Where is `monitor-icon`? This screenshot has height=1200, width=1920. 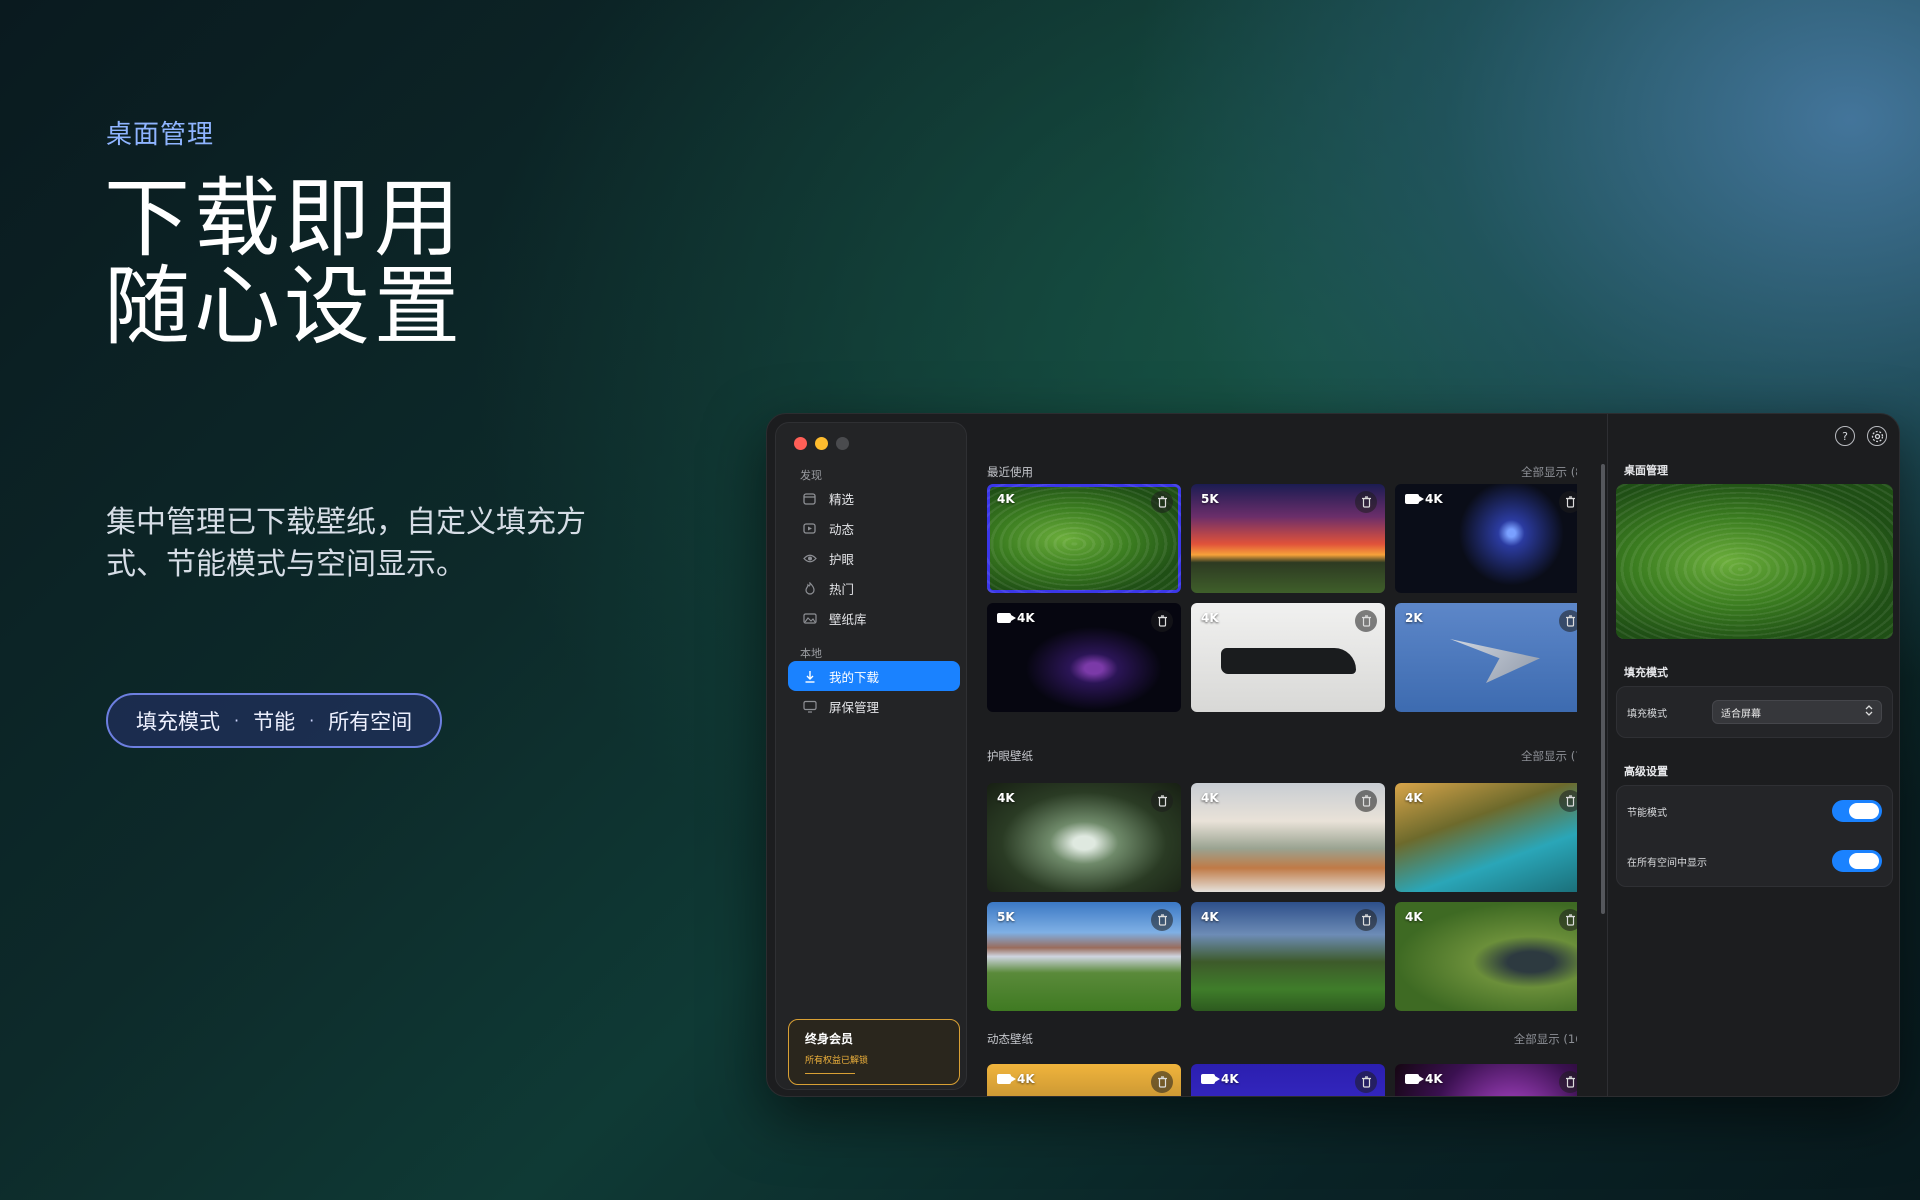 monitor-icon is located at coordinates (809, 706).